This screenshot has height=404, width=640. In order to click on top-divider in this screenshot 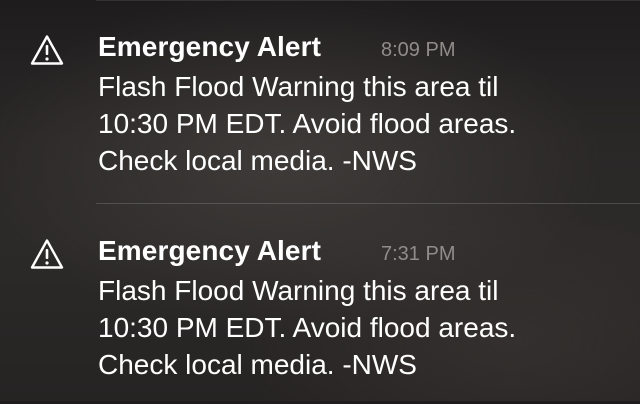, I will do `click(368, 0)`.